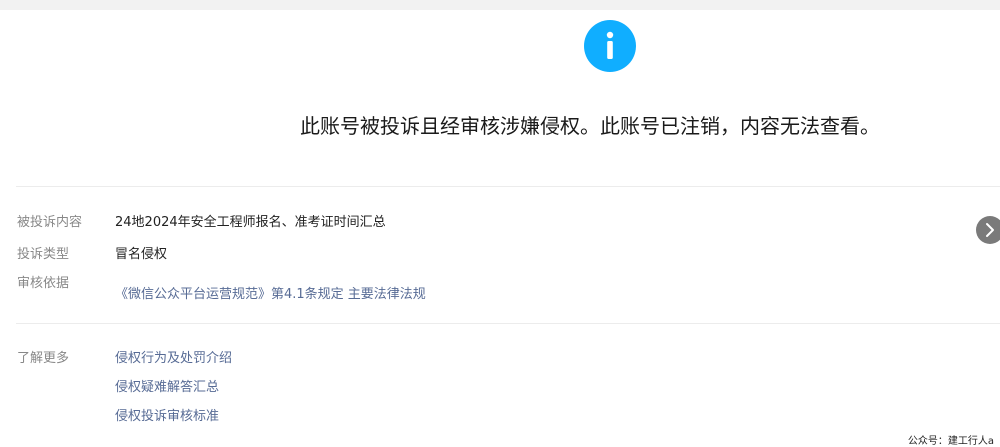 This screenshot has height=447, width=1000. I want to click on info-icon, so click(610, 46).